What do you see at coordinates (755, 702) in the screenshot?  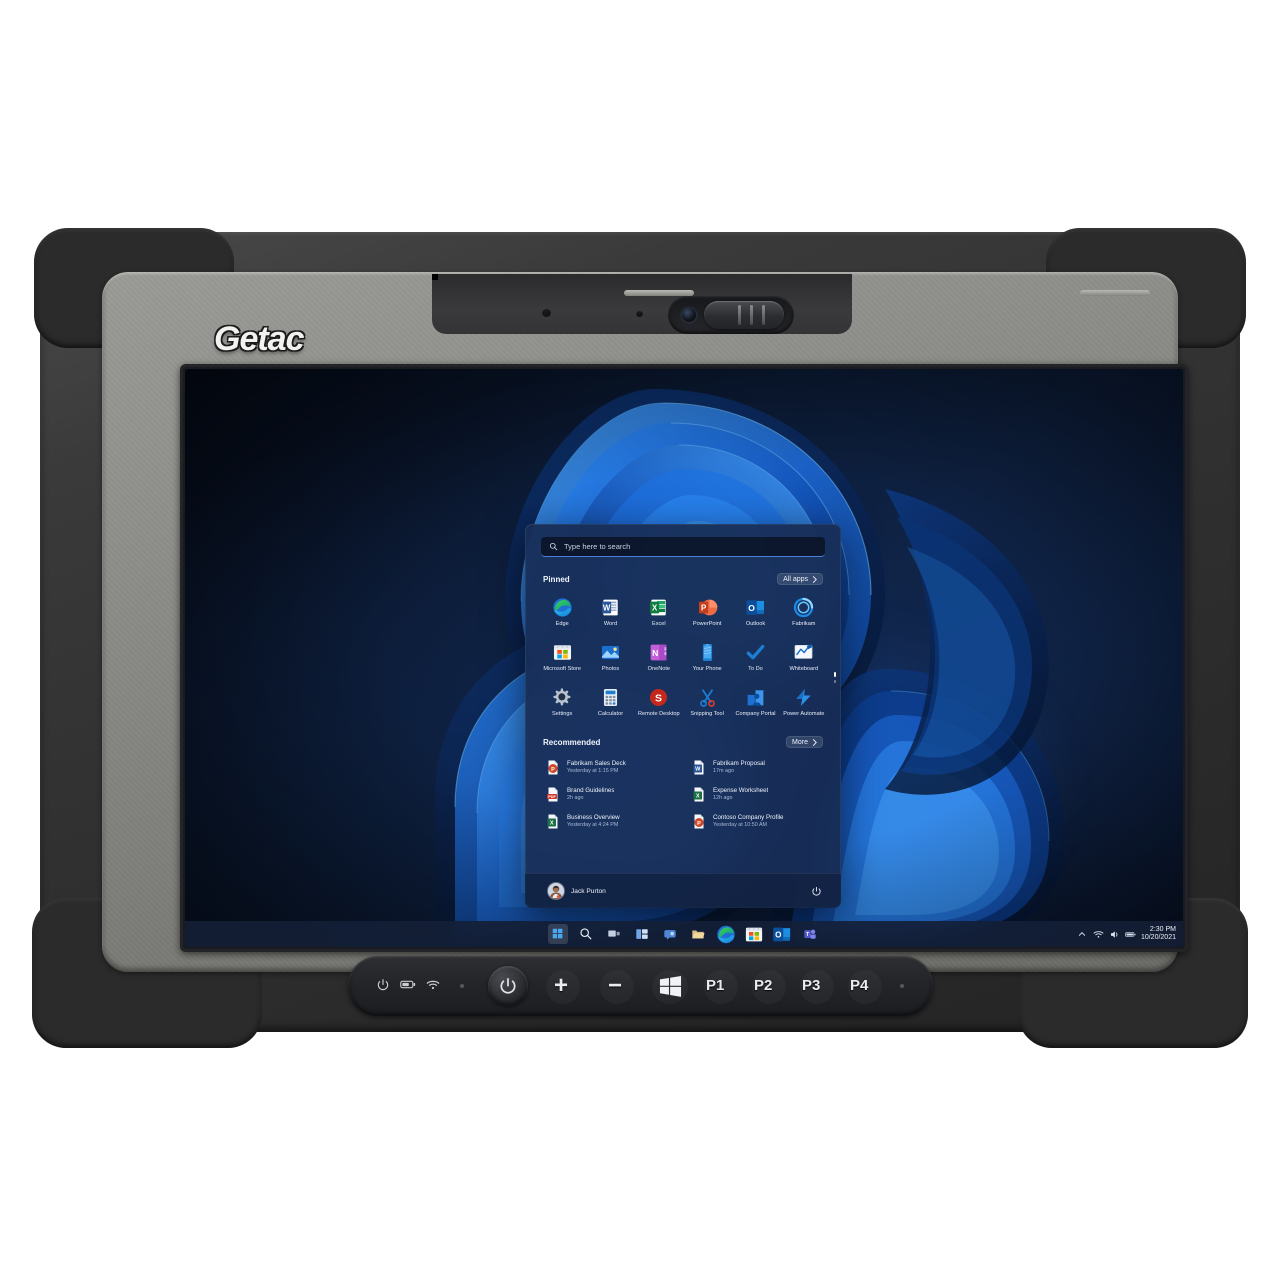 I see `pinned-app-company-portal: Company Portal` at bounding box center [755, 702].